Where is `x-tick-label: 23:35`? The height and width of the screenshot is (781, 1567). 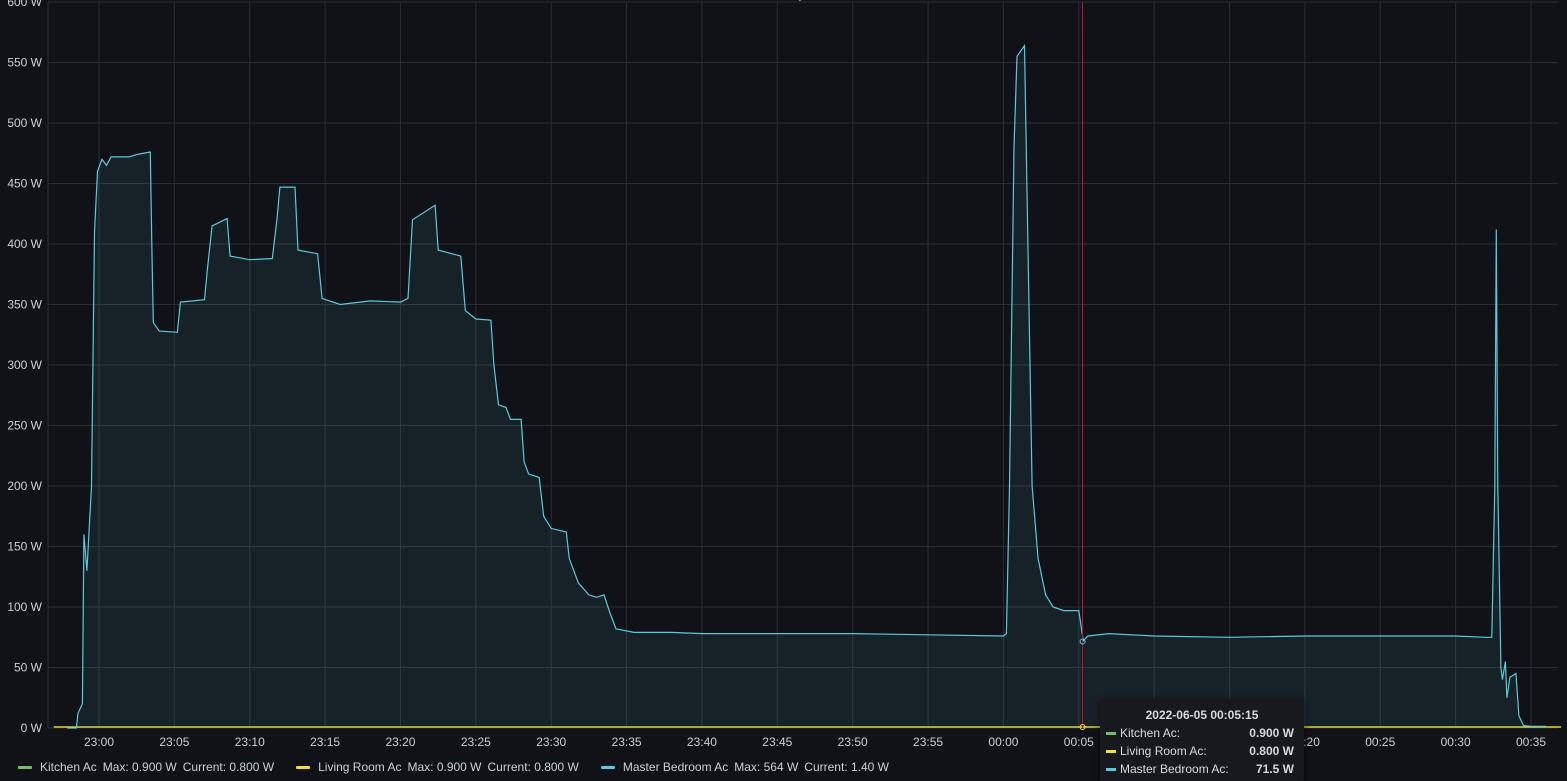 x-tick-label: 23:35 is located at coordinates (627, 742).